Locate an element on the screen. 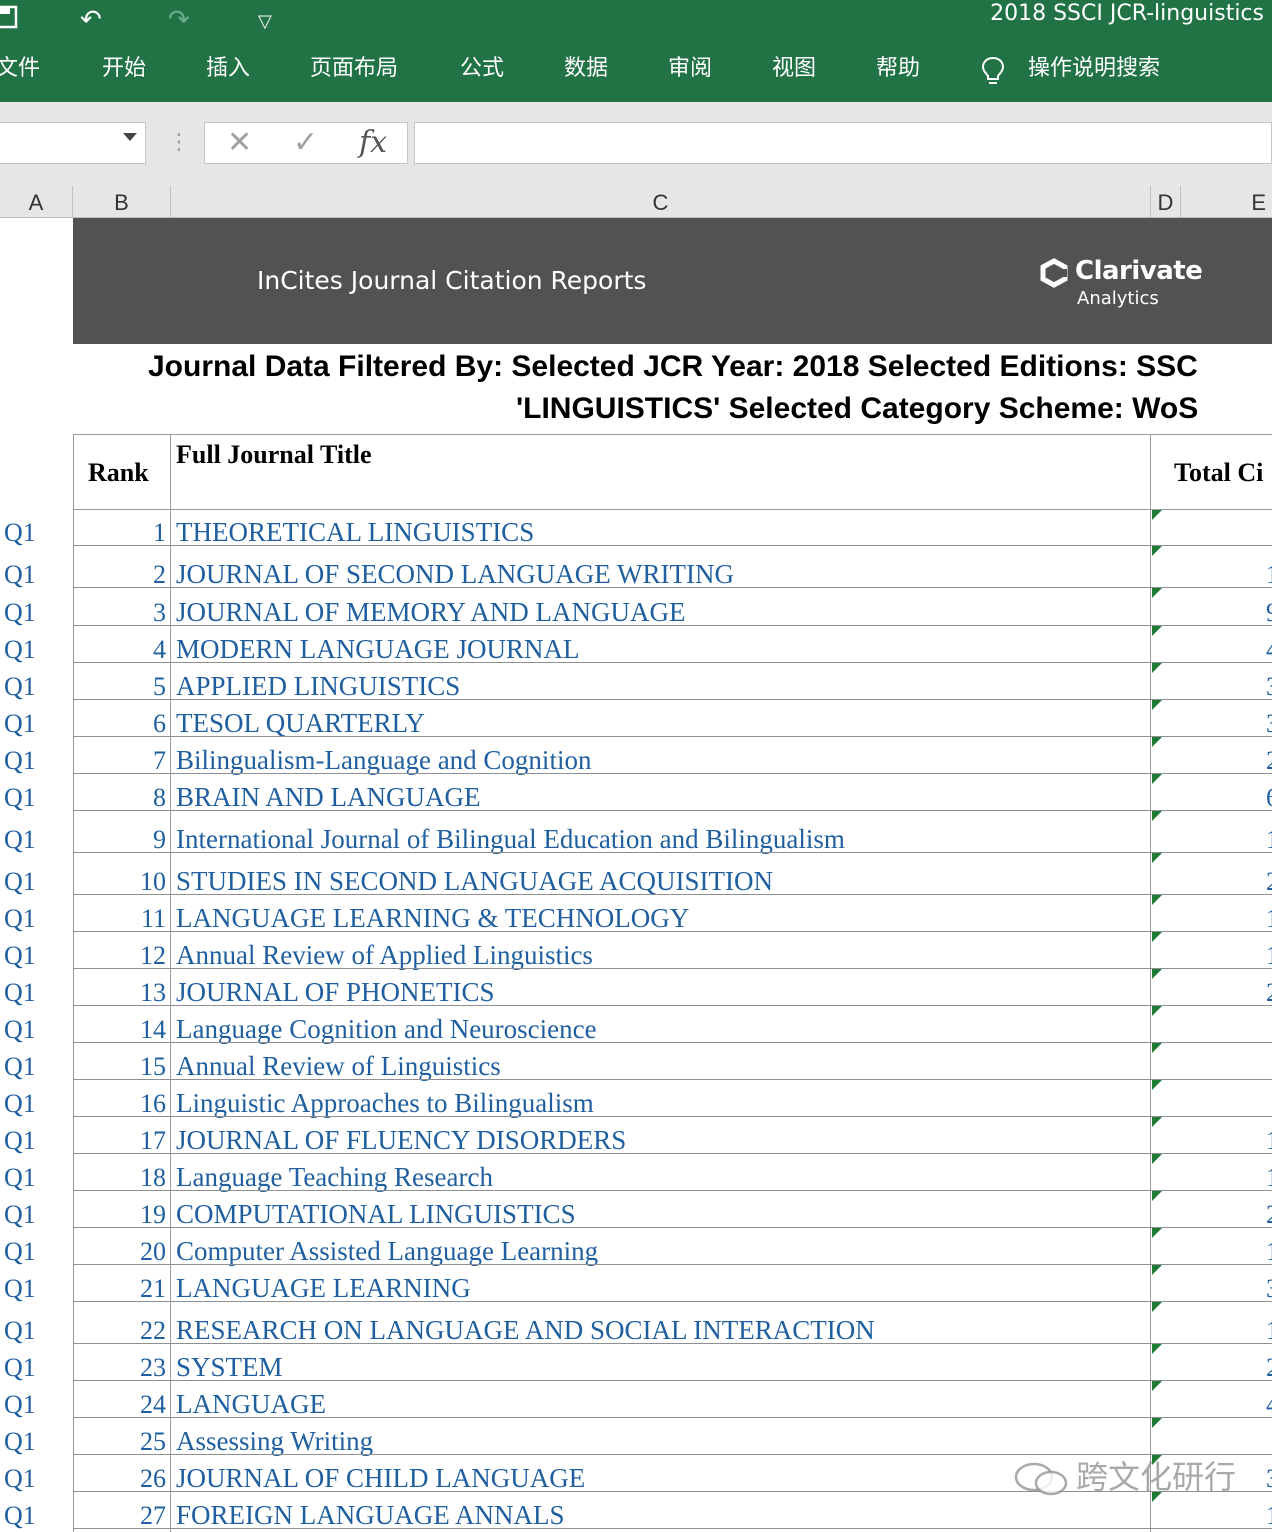 The image size is (1272, 1532). table-row: Q1 3 JOURNAL OF MEMORY AND LANGUAGE 9 is located at coordinates (636, 607).